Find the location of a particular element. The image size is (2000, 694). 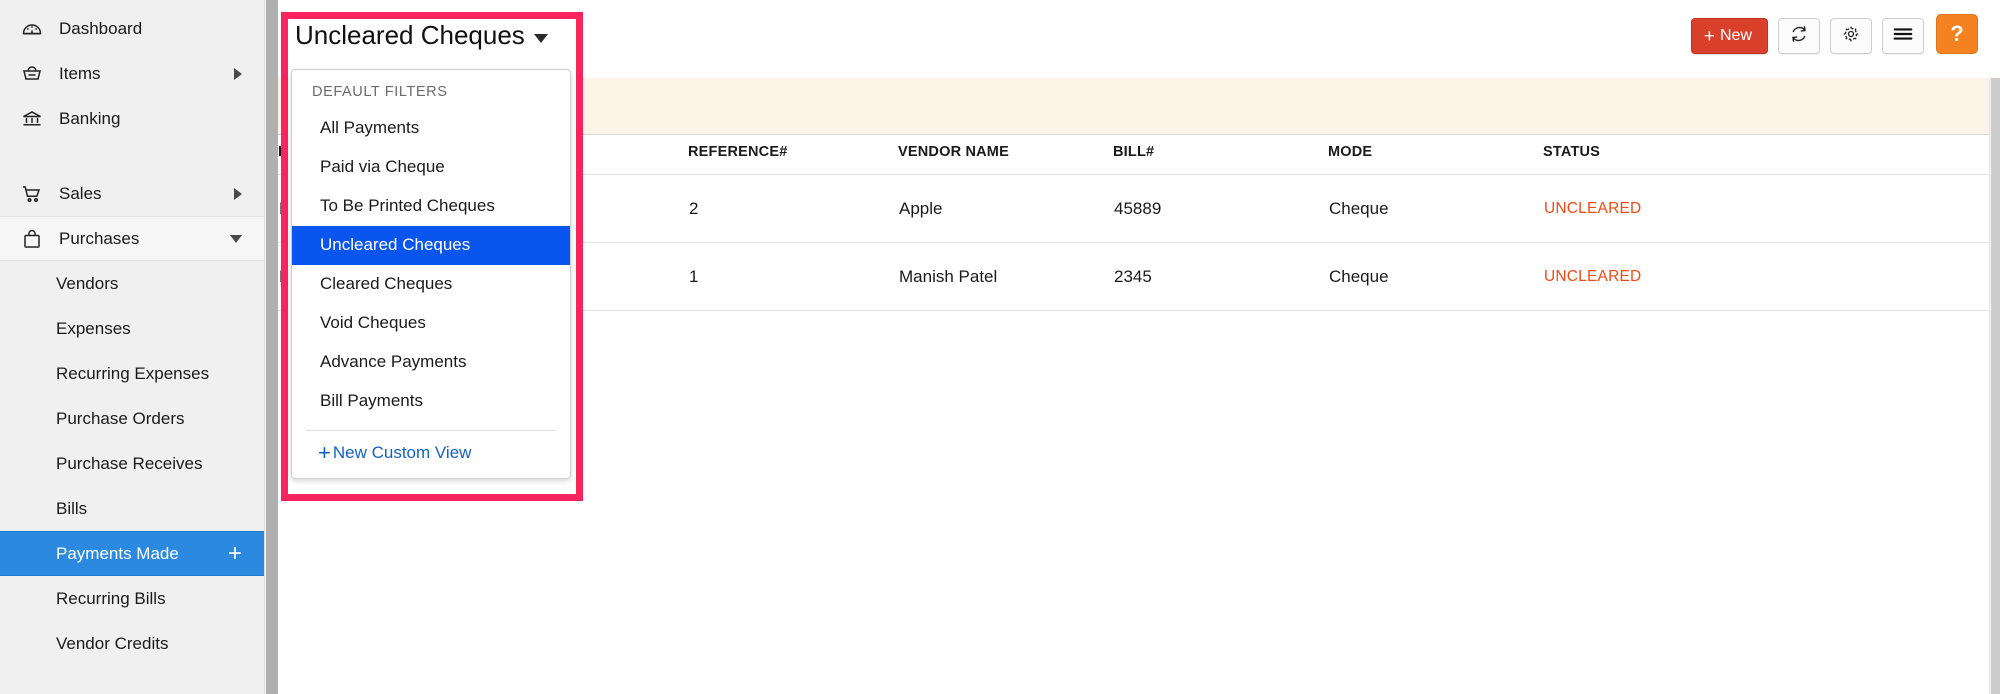

sidebar-scrollbar-thumb is located at coordinates (272, 347).